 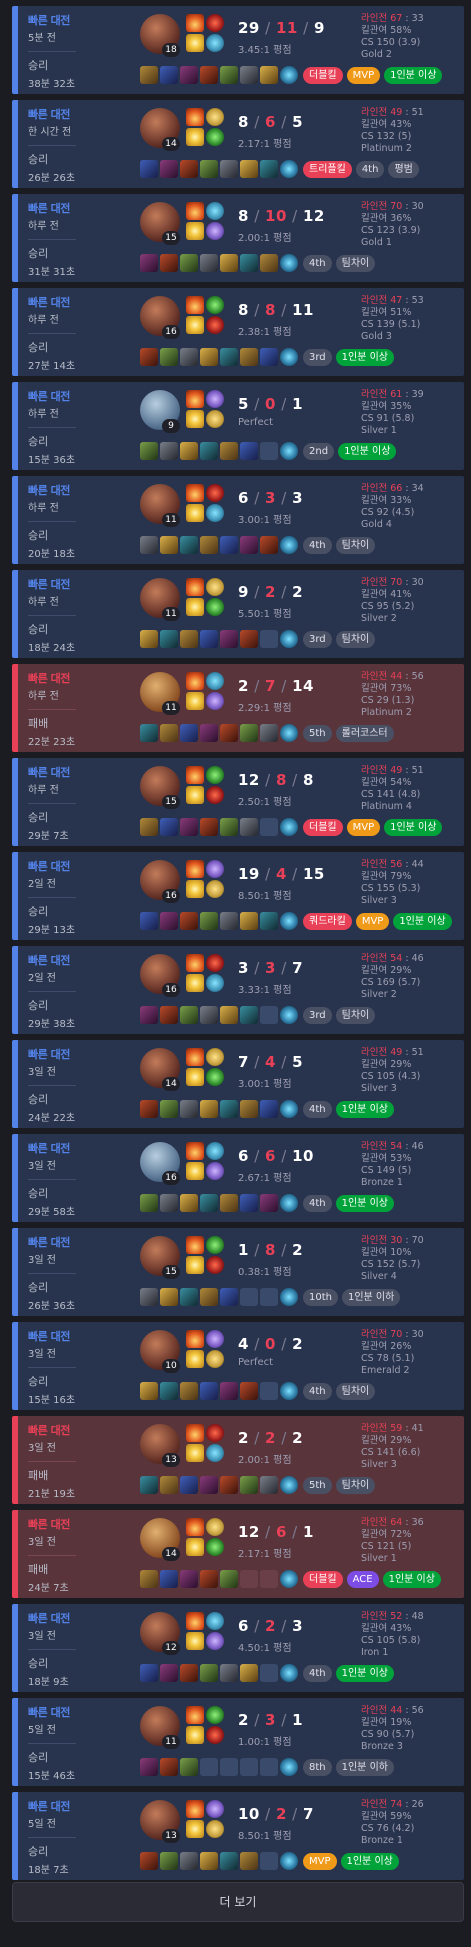 What do you see at coordinates (319, 451) in the screenshot?
I see `result-badge: 2nd` at bounding box center [319, 451].